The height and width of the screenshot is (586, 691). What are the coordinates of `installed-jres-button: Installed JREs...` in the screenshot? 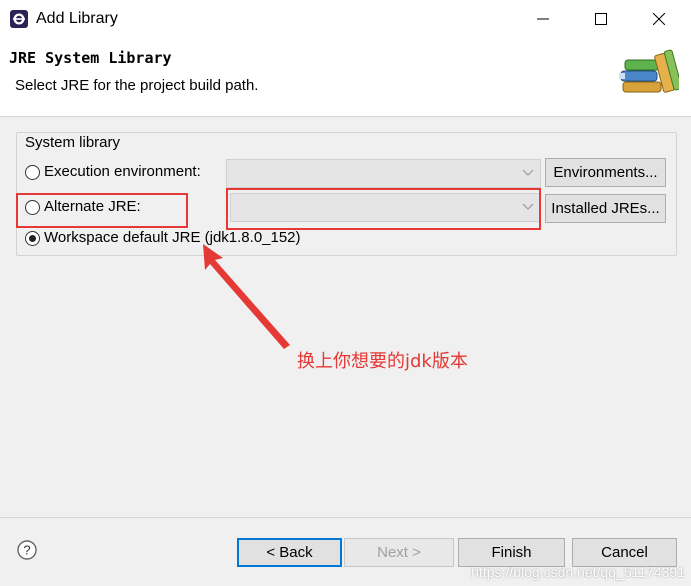 It's located at (605, 208).